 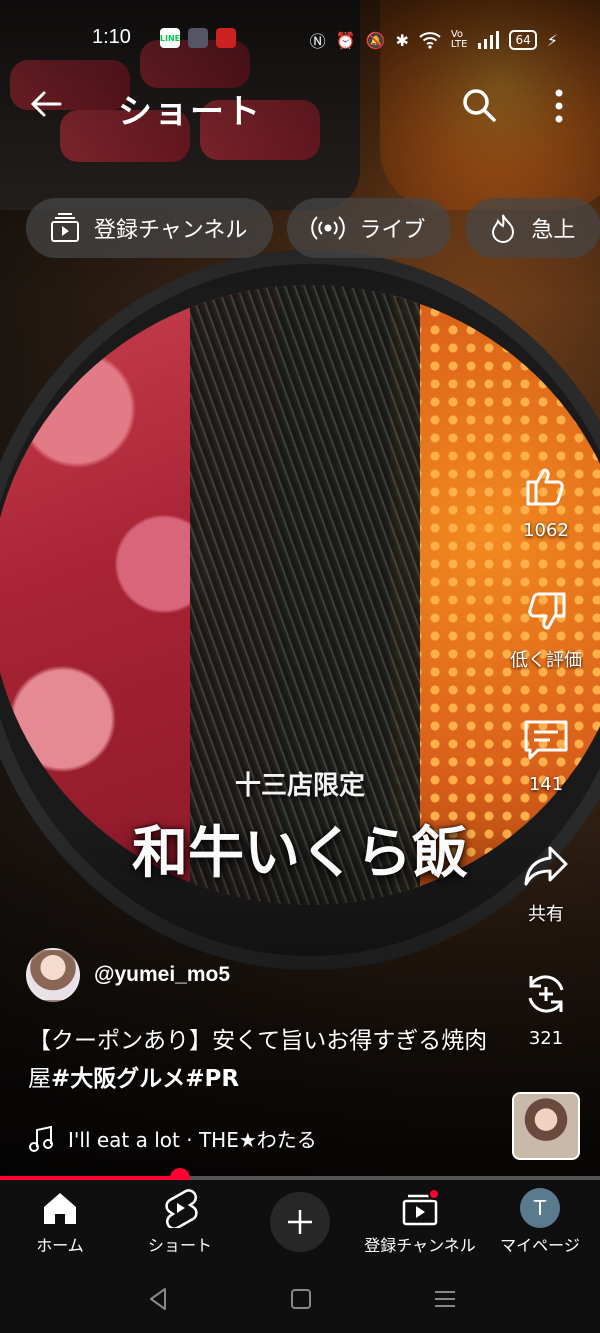 What do you see at coordinates (430, 40) in the screenshot?
I see `wifi-icon` at bounding box center [430, 40].